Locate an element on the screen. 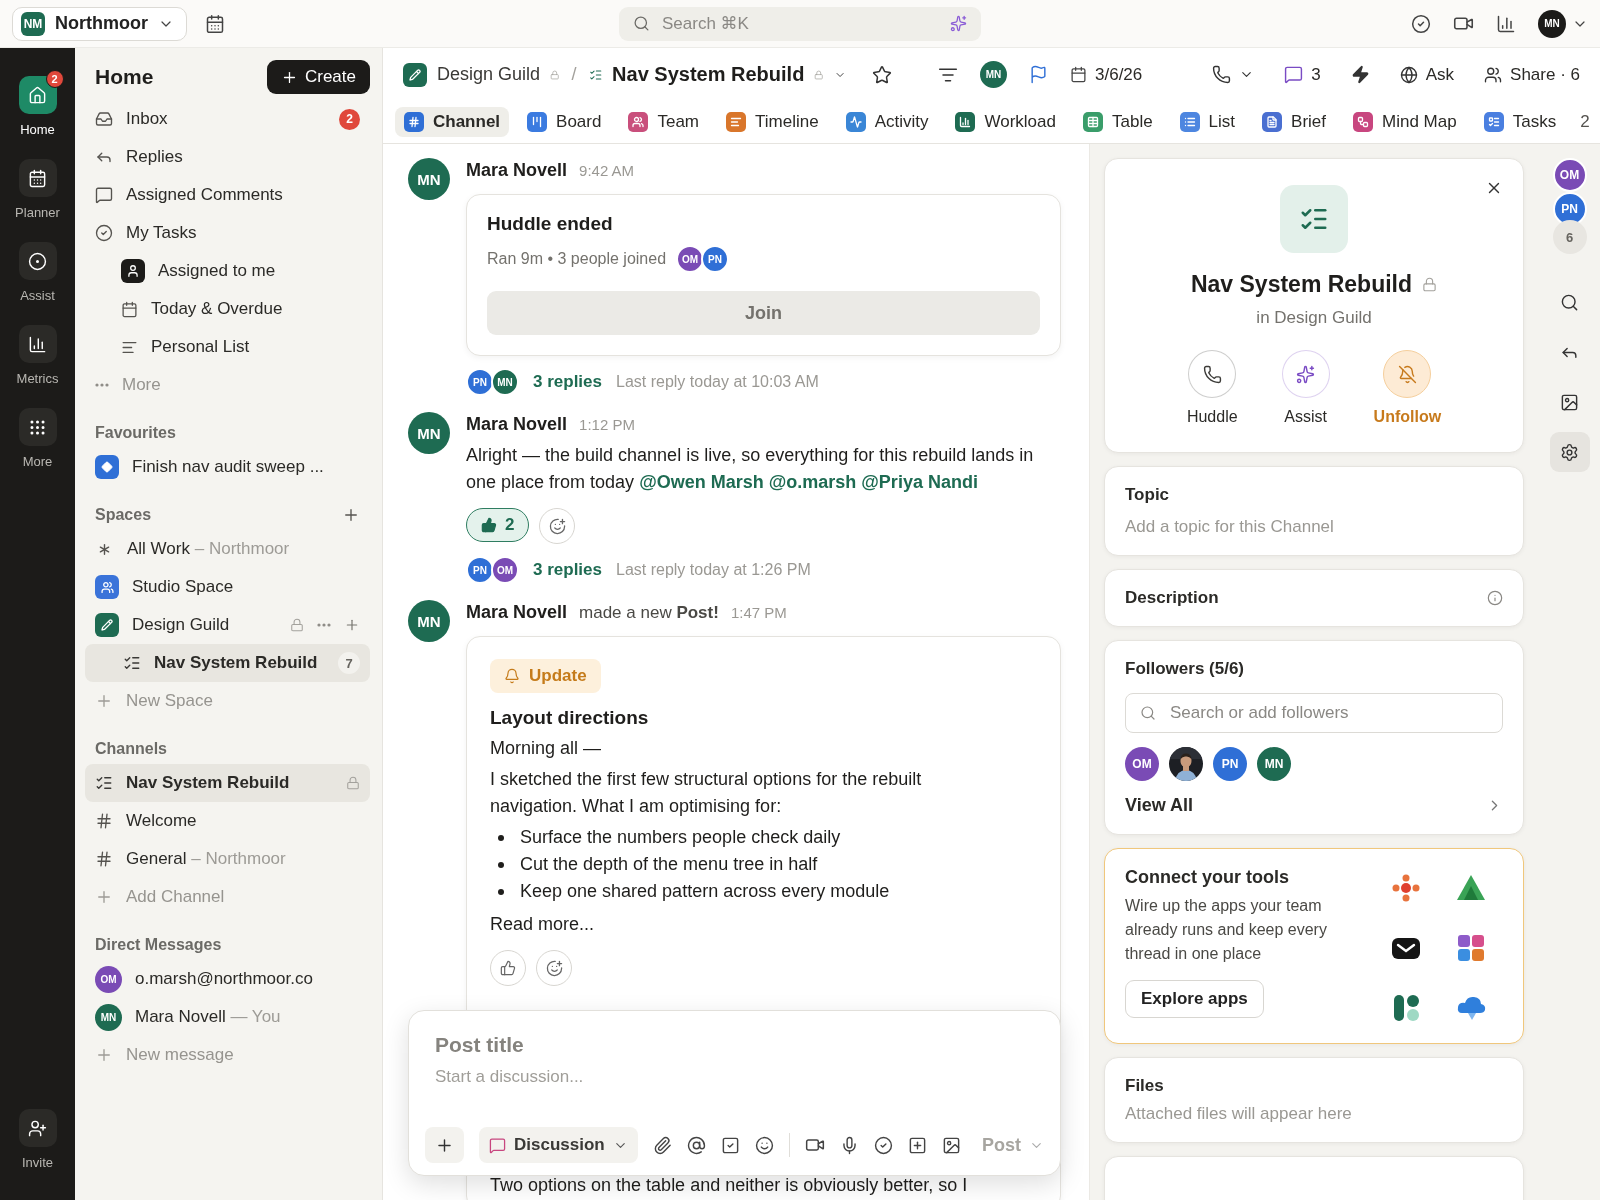  image-icon is located at coordinates (951, 1145).